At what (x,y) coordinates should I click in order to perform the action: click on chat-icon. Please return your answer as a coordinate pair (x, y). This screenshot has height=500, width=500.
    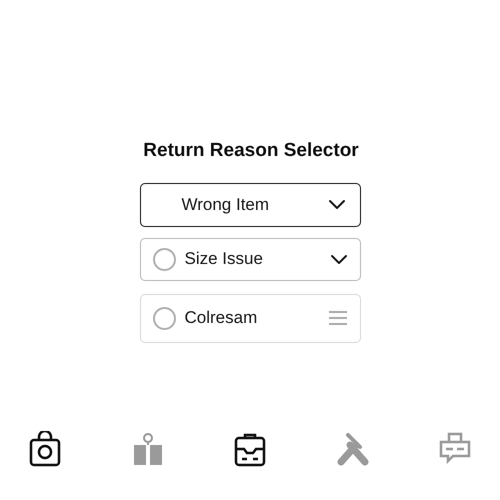
    Looking at the image, I should click on (455, 448).